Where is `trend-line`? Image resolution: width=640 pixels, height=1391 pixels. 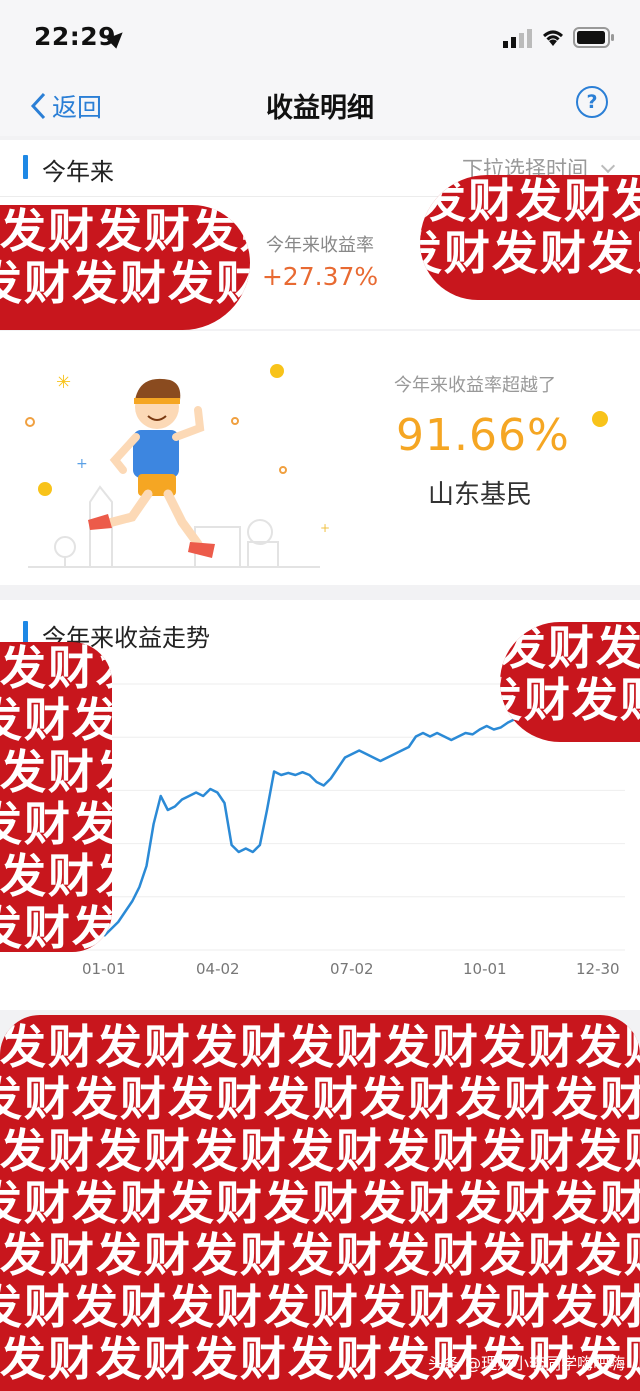
trend-line is located at coordinates (362, 825).